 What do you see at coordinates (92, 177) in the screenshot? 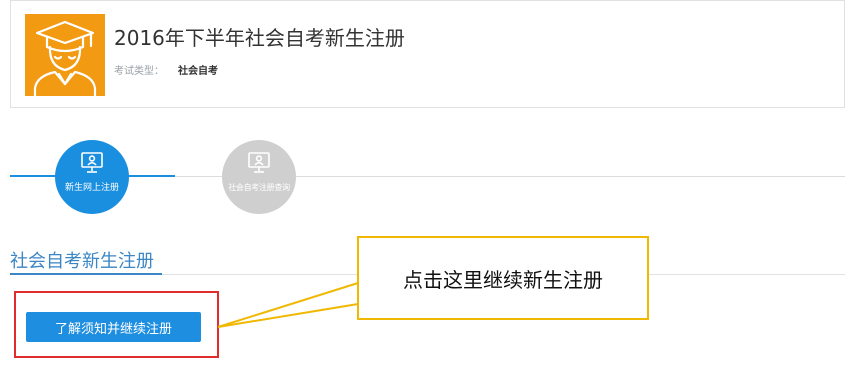
I see `step-online-registration: 新生网上注册` at bounding box center [92, 177].